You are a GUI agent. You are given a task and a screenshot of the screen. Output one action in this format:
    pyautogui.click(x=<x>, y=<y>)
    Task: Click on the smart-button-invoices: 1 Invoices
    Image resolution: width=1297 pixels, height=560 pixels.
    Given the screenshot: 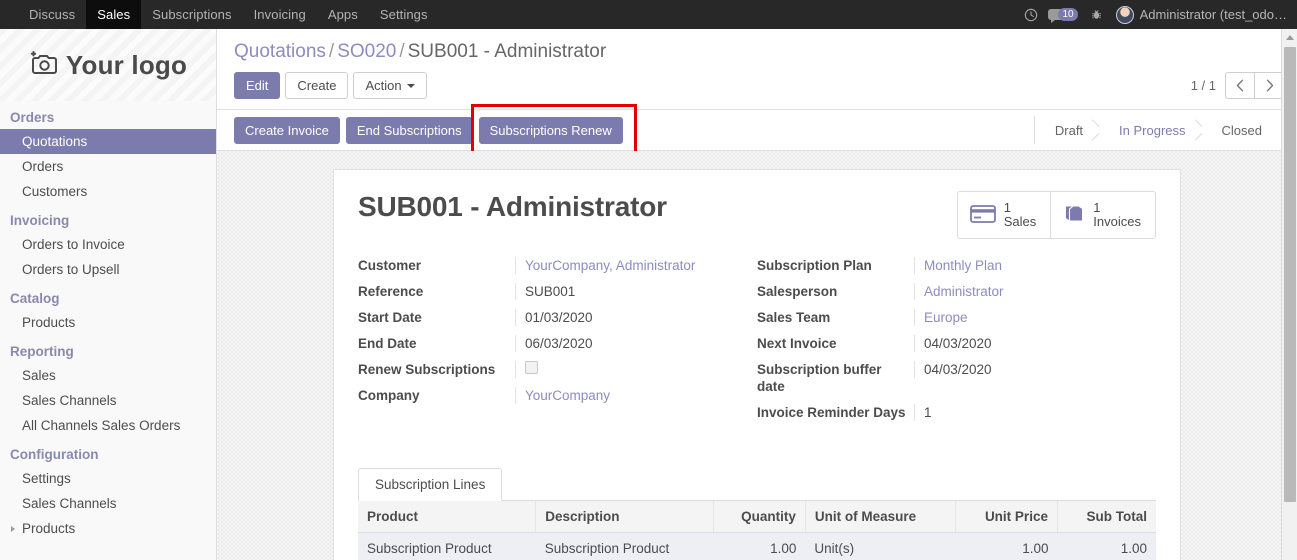 What is the action you would take?
    pyautogui.click(x=1102, y=215)
    